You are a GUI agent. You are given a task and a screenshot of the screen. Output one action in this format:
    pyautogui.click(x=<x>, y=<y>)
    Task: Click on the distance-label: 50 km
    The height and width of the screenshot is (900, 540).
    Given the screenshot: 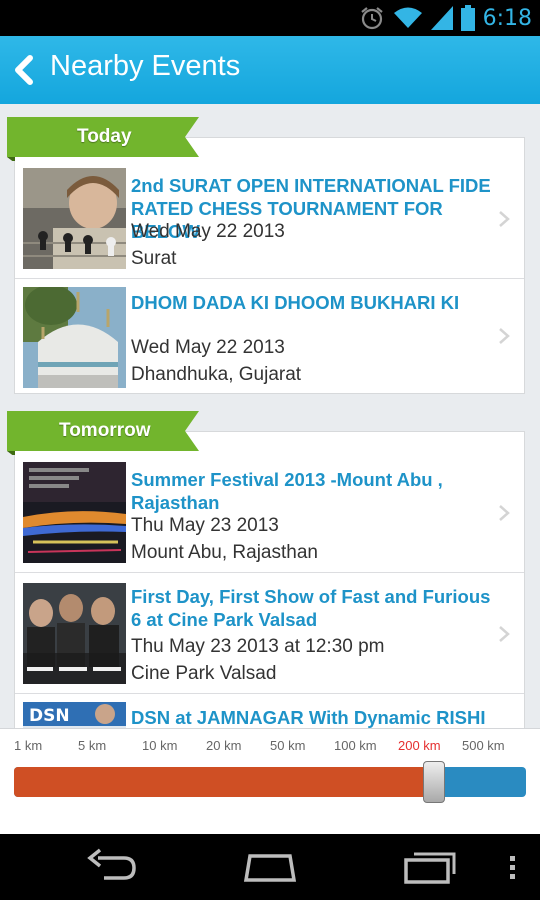 What is the action you would take?
    pyautogui.click(x=287, y=745)
    